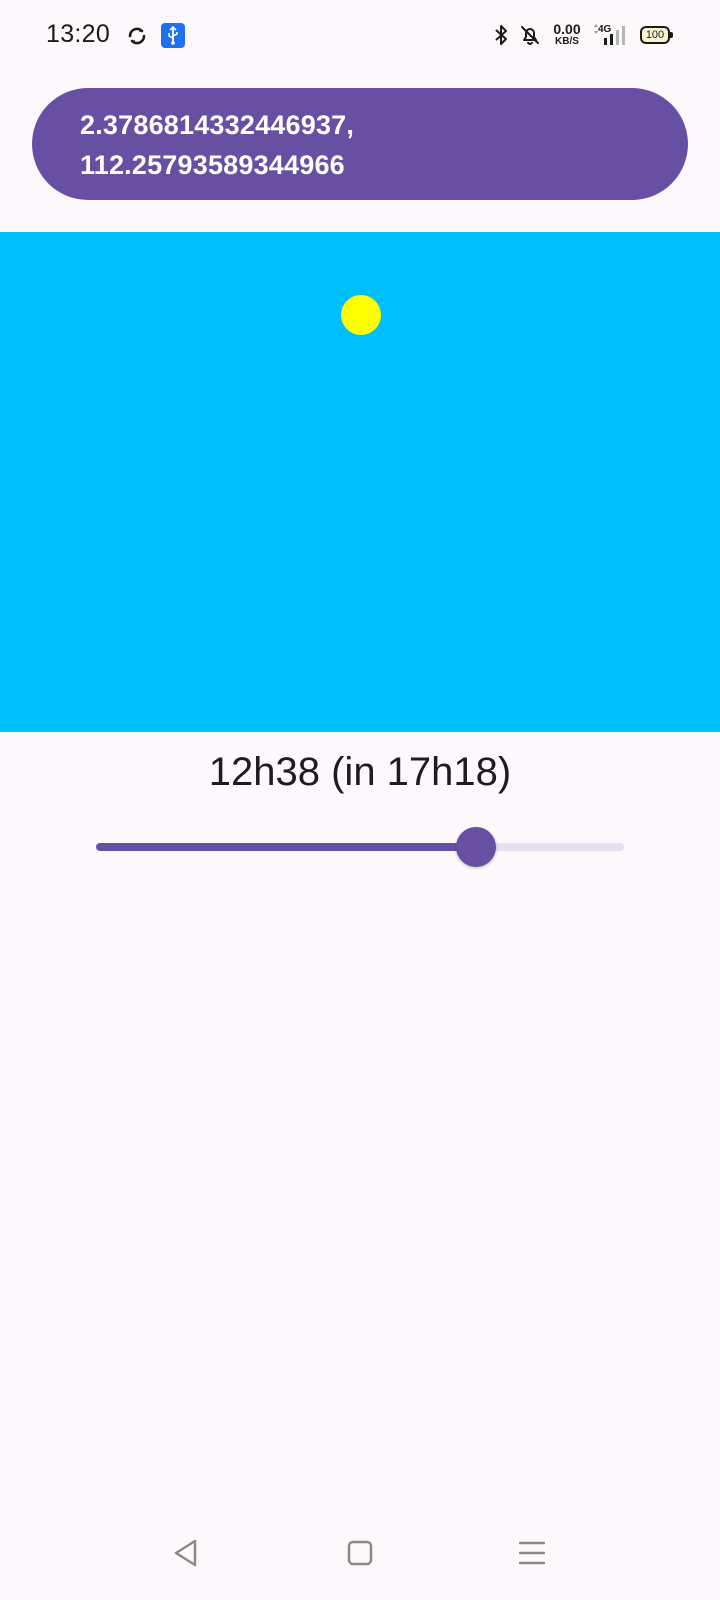  I want to click on slider-thumb, so click(476, 847).